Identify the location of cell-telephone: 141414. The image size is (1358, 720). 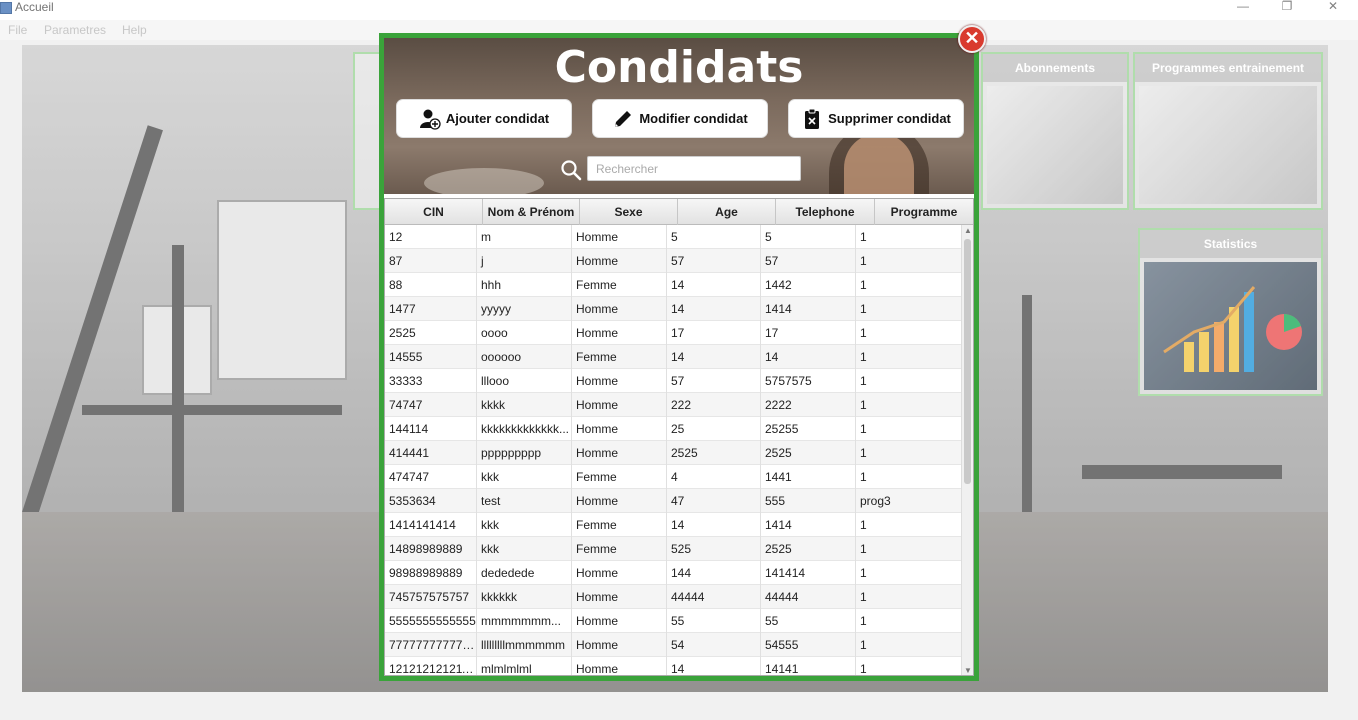
(808, 573).